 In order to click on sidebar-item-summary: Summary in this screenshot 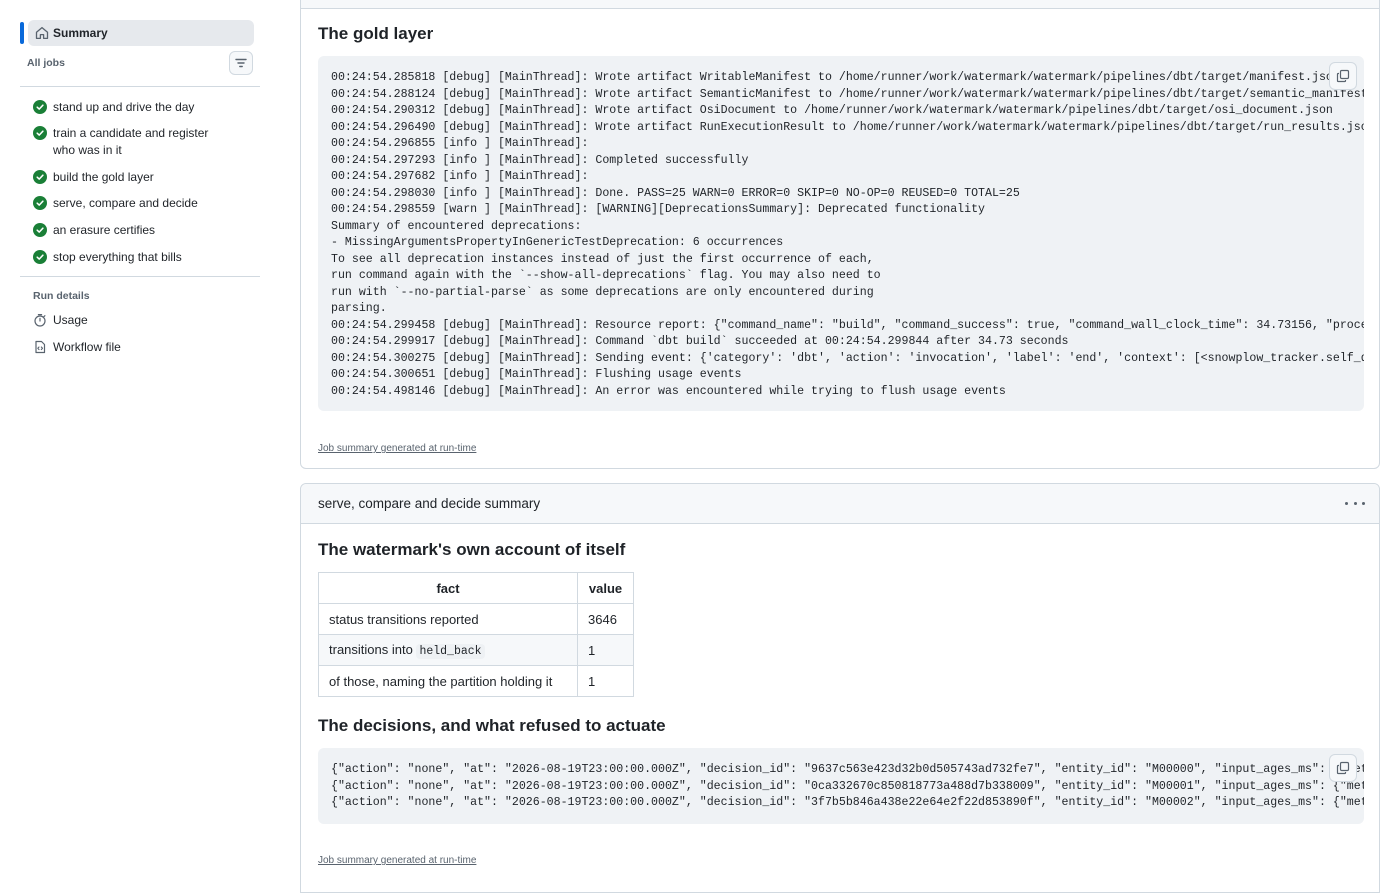, I will do `click(137, 33)`.